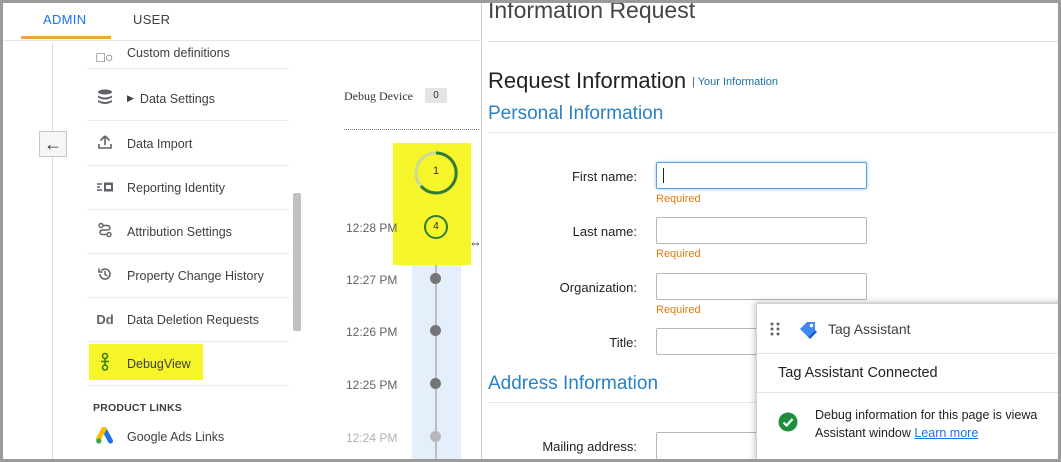  I want to click on timeline-time: 12:27 PM, so click(372, 280).